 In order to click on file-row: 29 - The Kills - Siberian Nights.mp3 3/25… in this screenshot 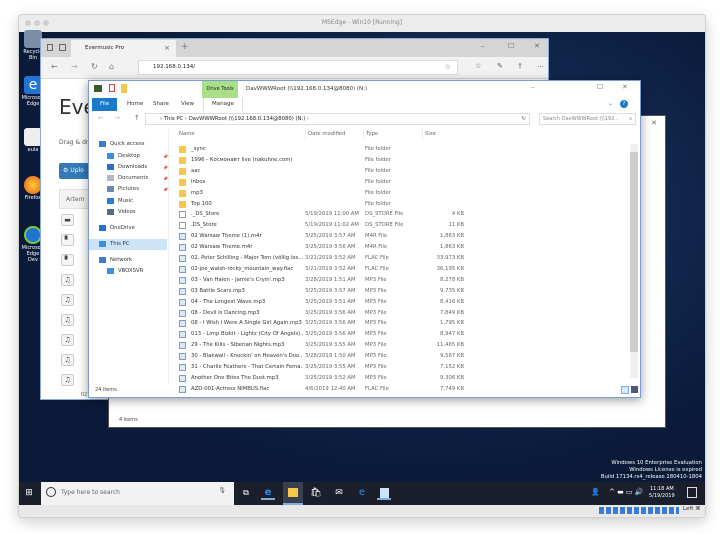, I will do `click(396, 345)`.